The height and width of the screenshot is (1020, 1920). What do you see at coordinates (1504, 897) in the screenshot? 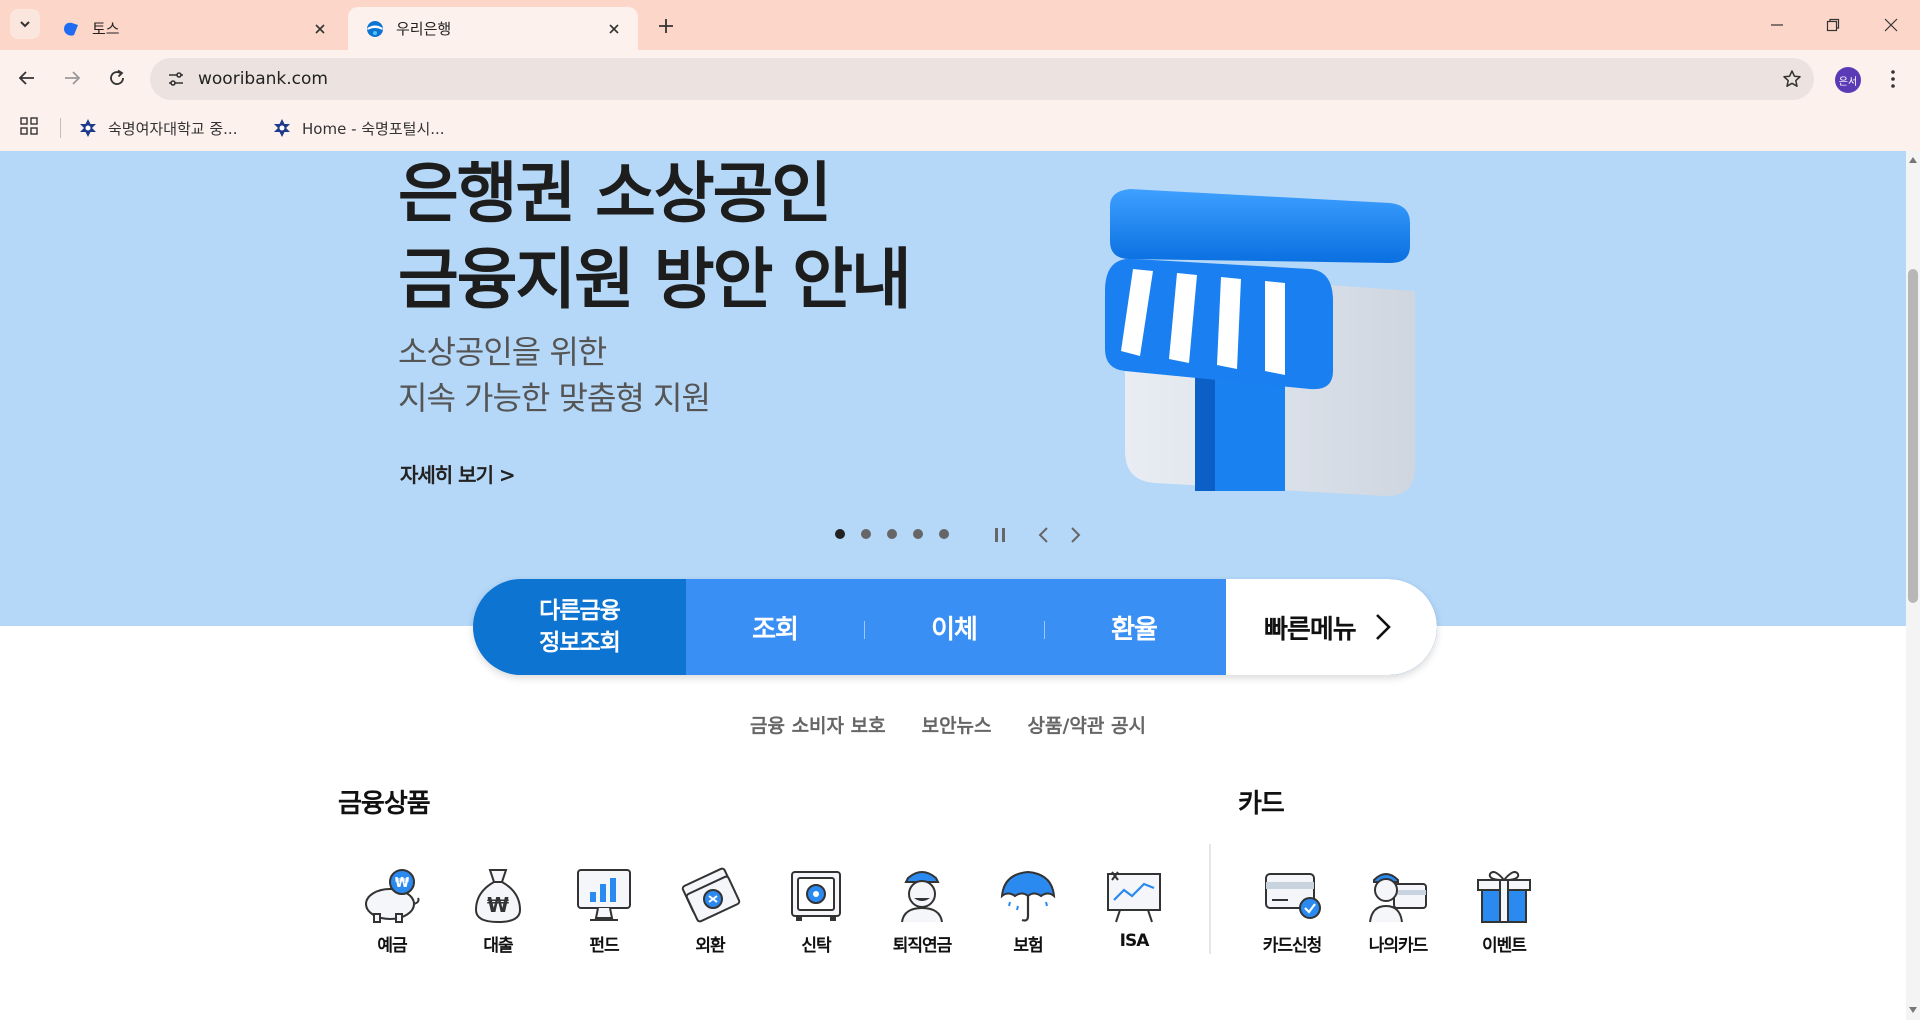
I see `gift-icon` at bounding box center [1504, 897].